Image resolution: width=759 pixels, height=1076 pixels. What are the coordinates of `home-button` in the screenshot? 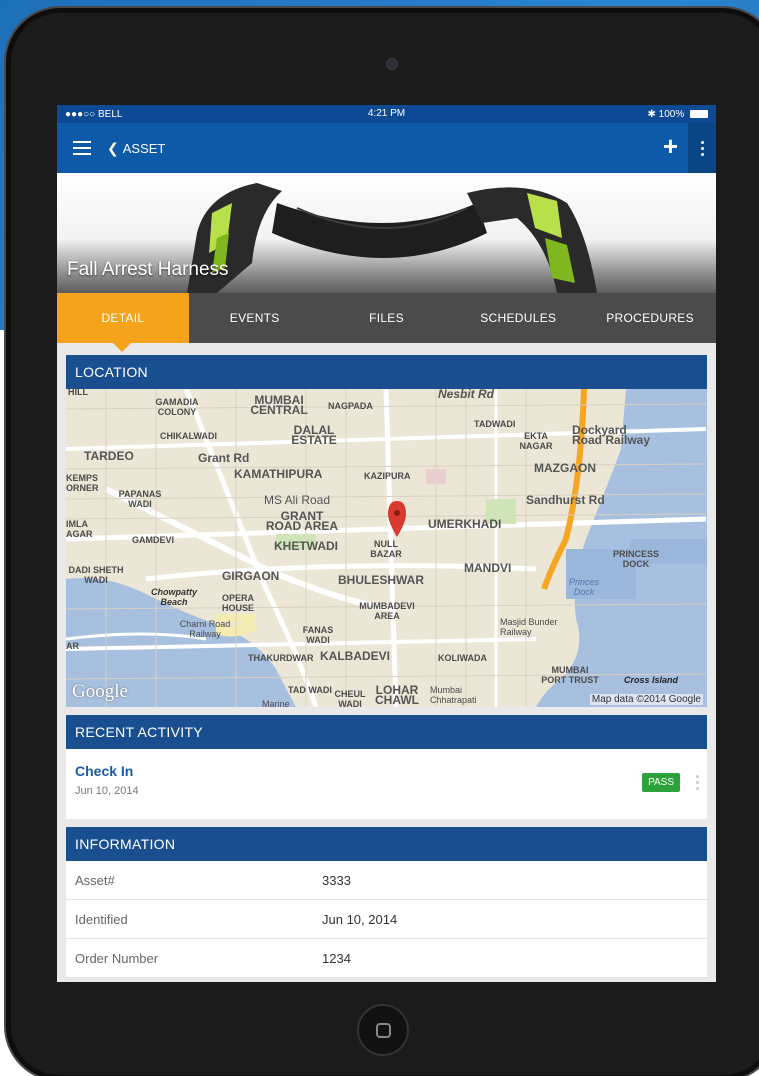 It's located at (383, 1030).